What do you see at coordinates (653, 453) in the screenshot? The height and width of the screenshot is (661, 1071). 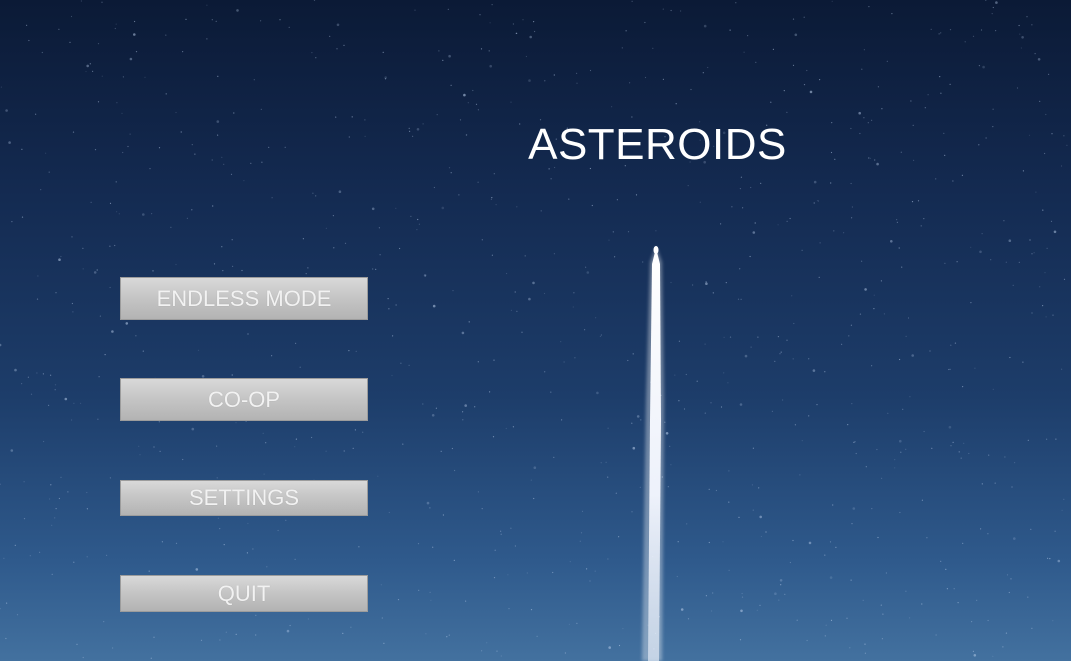 I see `rocket-trail-image` at bounding box center [653, 453].